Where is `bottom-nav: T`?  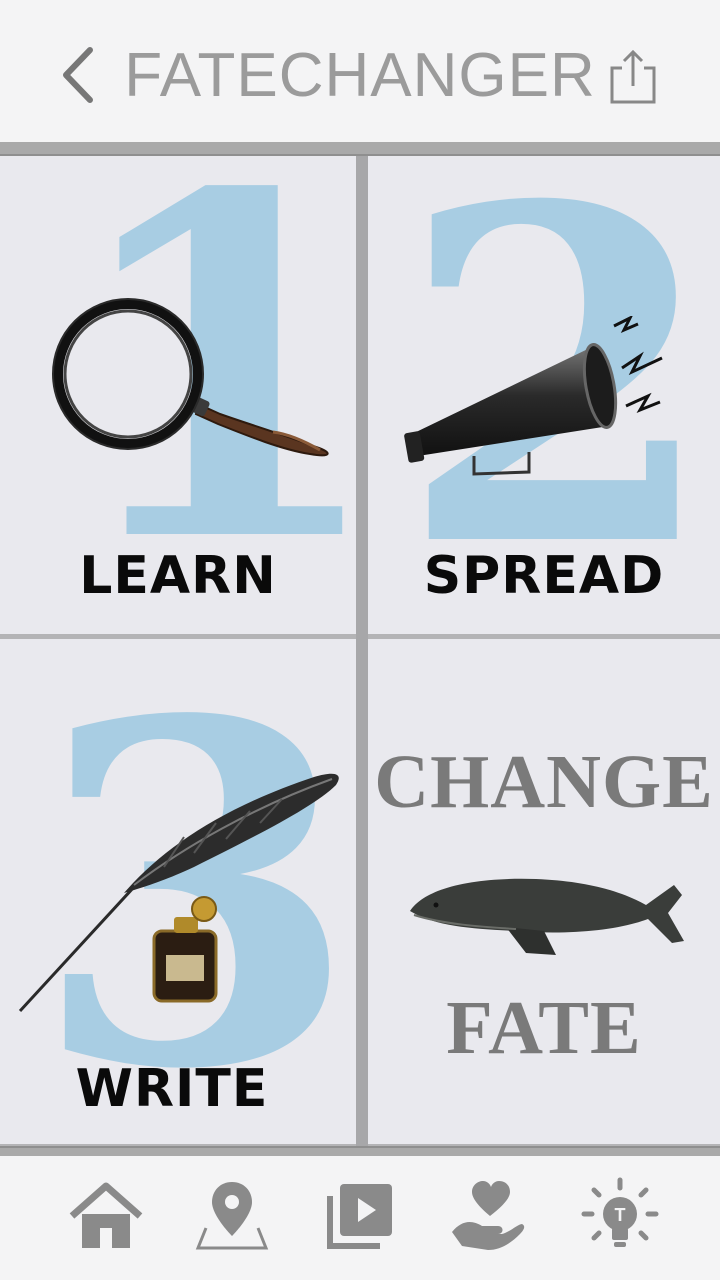 bottom-nav: T is located at coordinates (360, 1218).